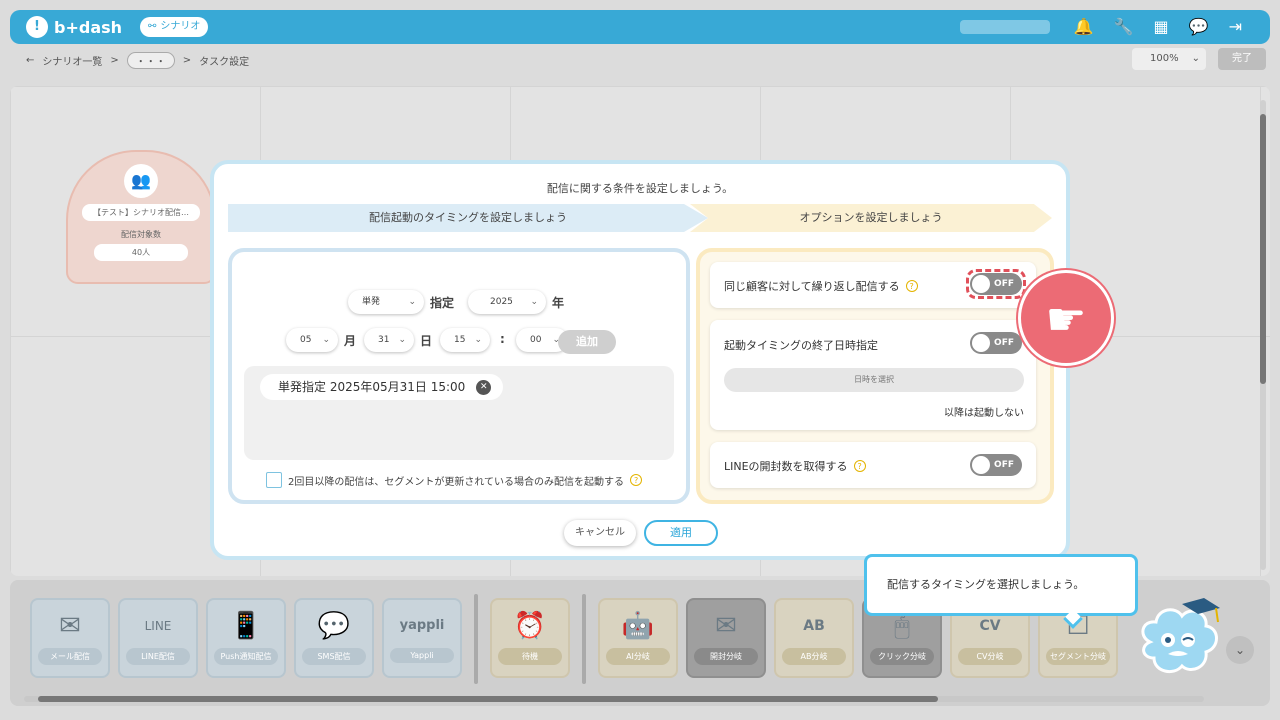 This screenshot has height=720, width=1280. I want to click on type-select: 単発 ⌄, so click(386, 302).